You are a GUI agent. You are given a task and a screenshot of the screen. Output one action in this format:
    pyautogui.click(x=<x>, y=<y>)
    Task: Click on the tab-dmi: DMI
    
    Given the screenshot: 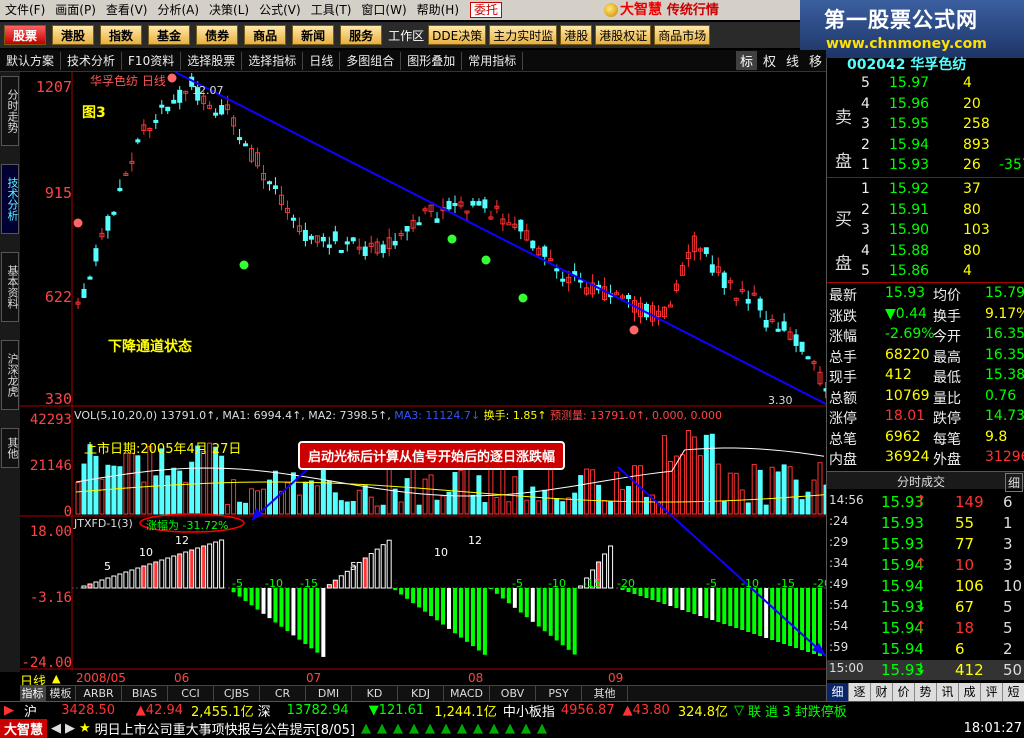 What is the action you would take?
    pyautogui.click(x=329, y=693)
    